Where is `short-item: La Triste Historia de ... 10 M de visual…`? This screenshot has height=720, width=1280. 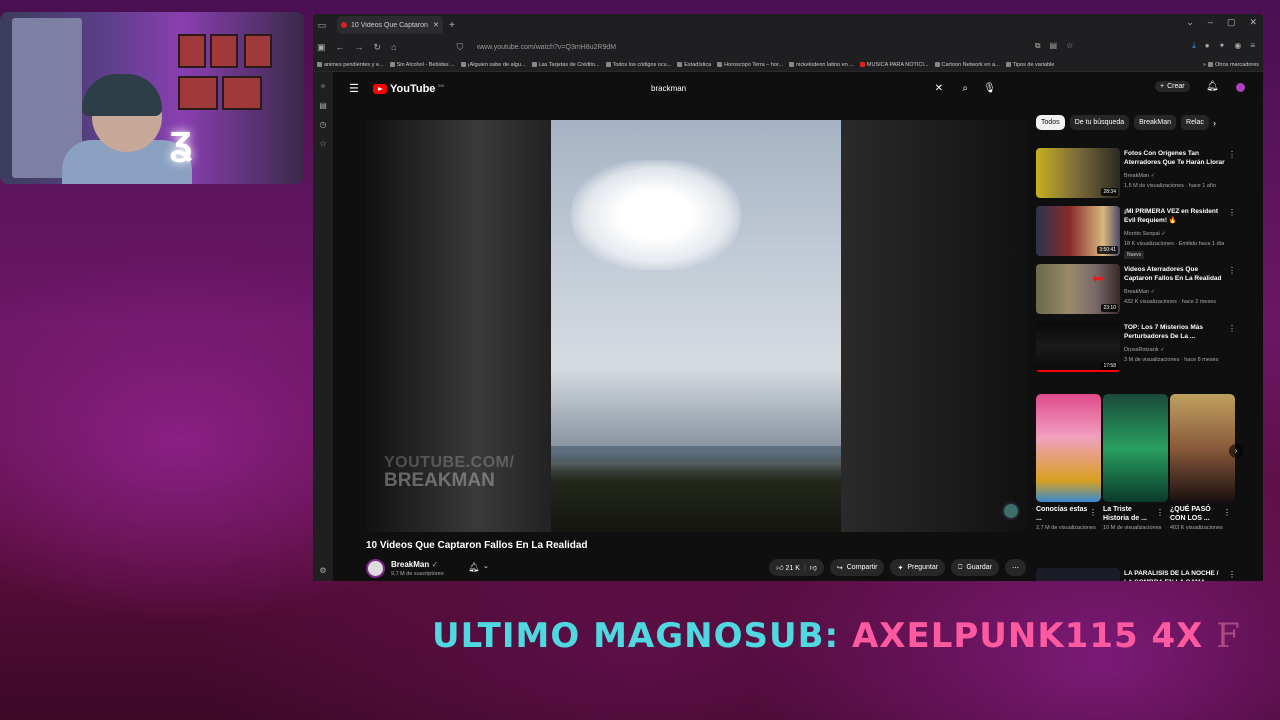
short-item: La Triste Historia de ... 10 M de visual… is located at coordinates (1135, 463).